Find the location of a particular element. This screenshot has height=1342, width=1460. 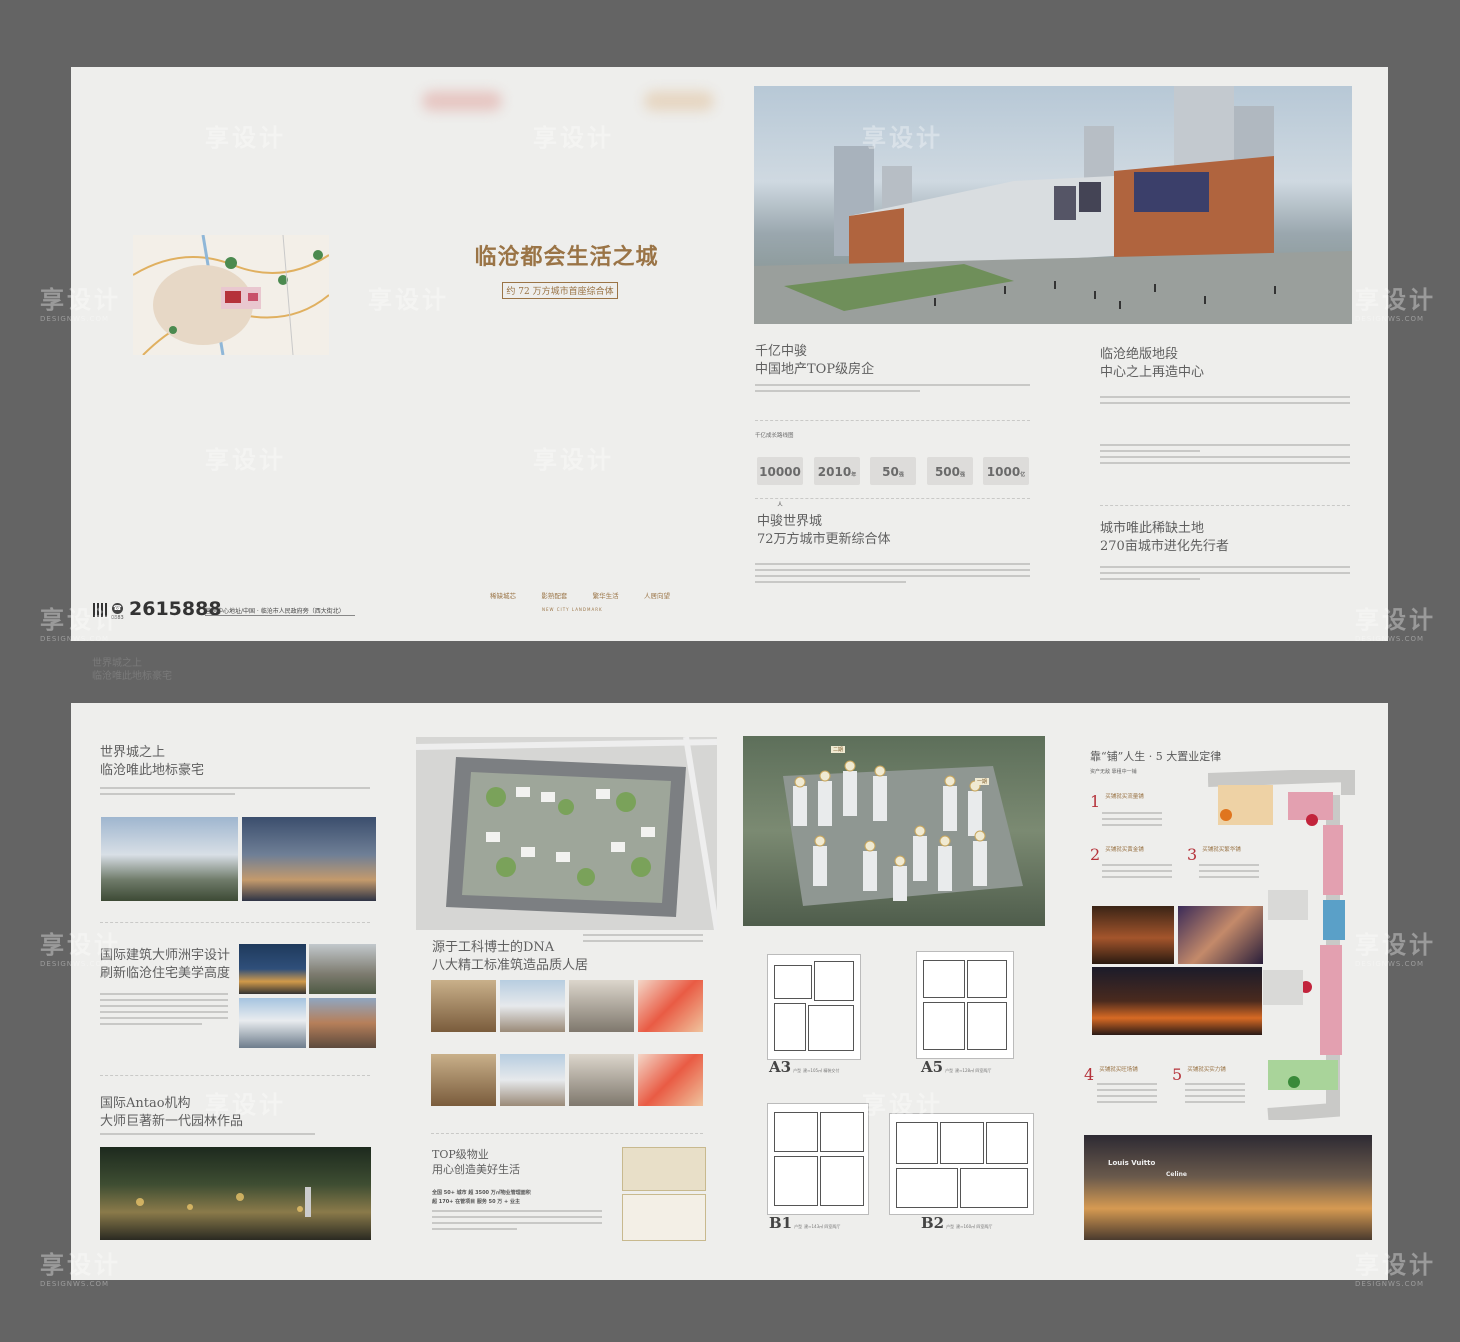

zone-label-phase2: 二期 is located at coordinates (838, 749).